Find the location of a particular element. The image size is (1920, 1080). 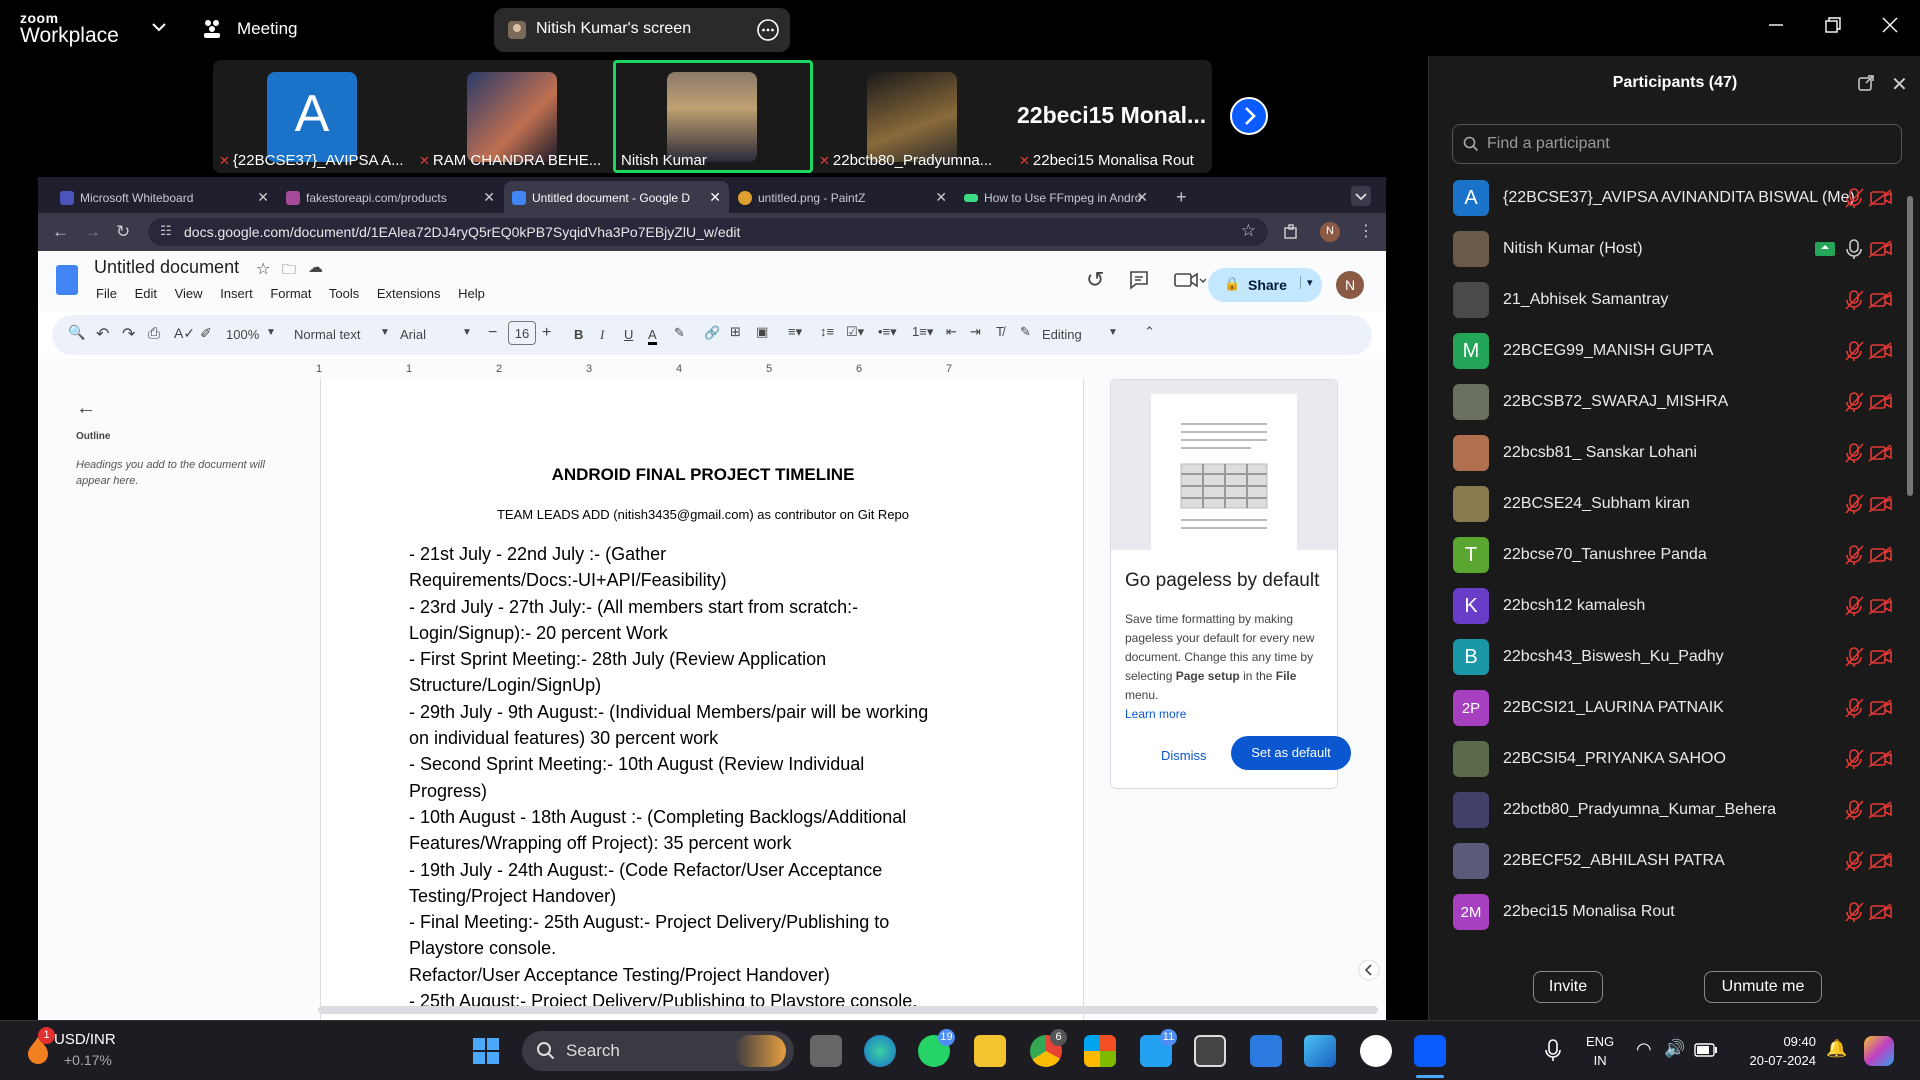

meeting-menu-label: Meeting is located at coordinates (267, 29).